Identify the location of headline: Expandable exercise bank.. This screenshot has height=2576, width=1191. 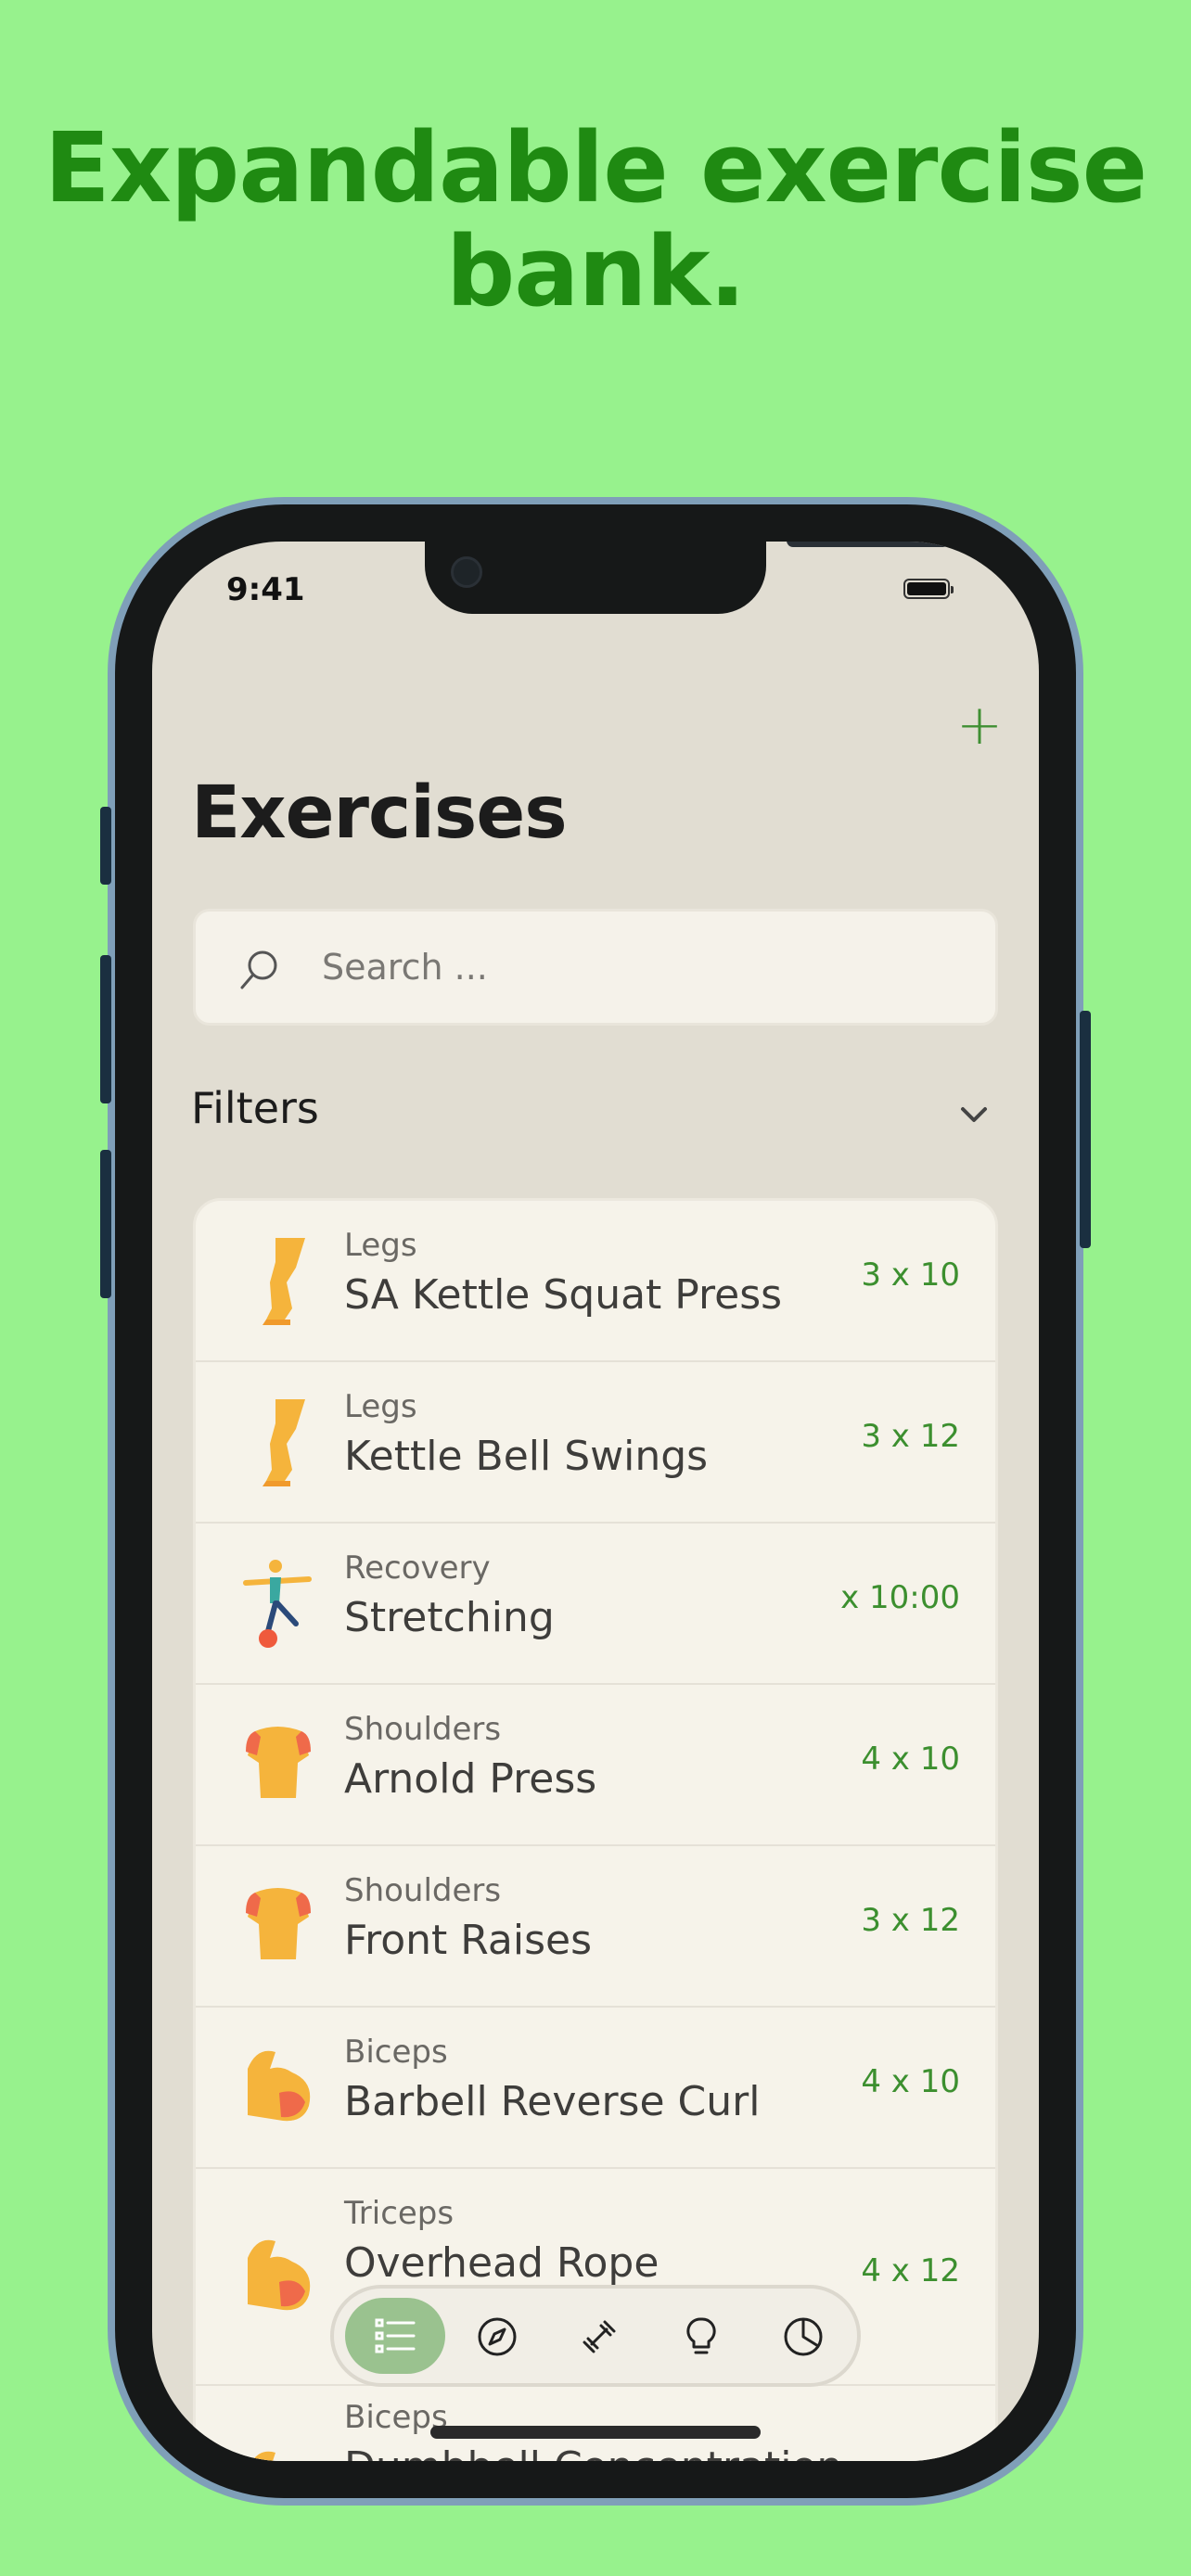
(595, 219).